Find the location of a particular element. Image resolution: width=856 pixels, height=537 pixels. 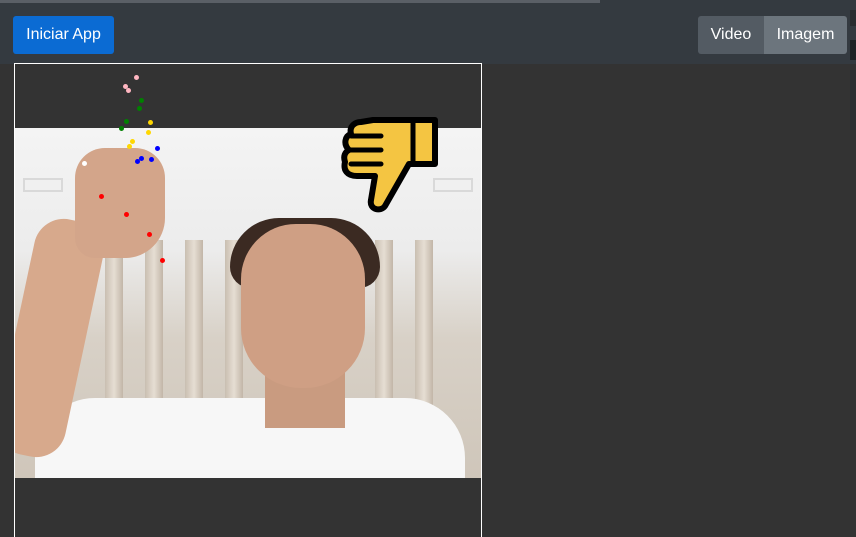

person-hand is located at coordinates (120, 203).